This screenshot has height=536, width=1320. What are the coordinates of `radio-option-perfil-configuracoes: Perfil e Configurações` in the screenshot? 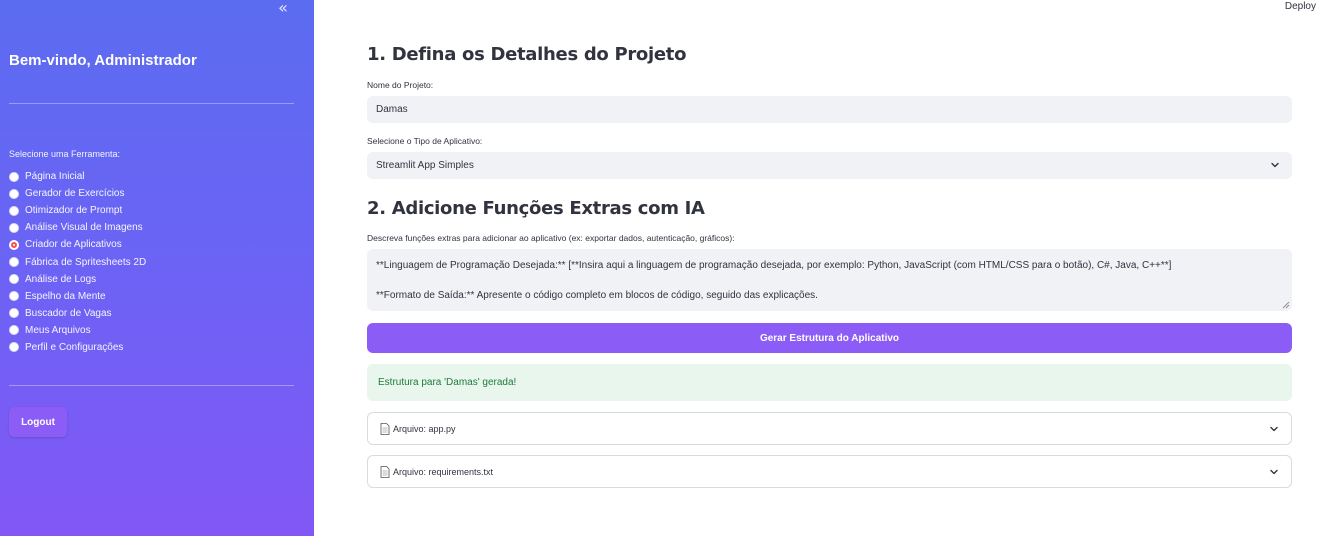 It's located at (77, 347).